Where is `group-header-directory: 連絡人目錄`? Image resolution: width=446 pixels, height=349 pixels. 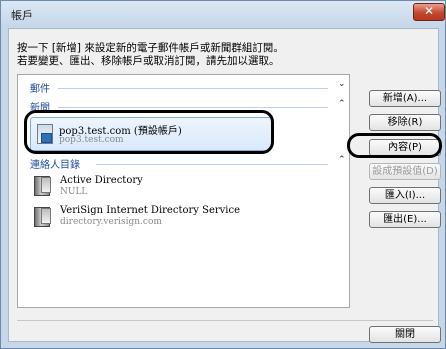
group-header-directory: 連絡人目錄 is located at coordinates (55, 163).